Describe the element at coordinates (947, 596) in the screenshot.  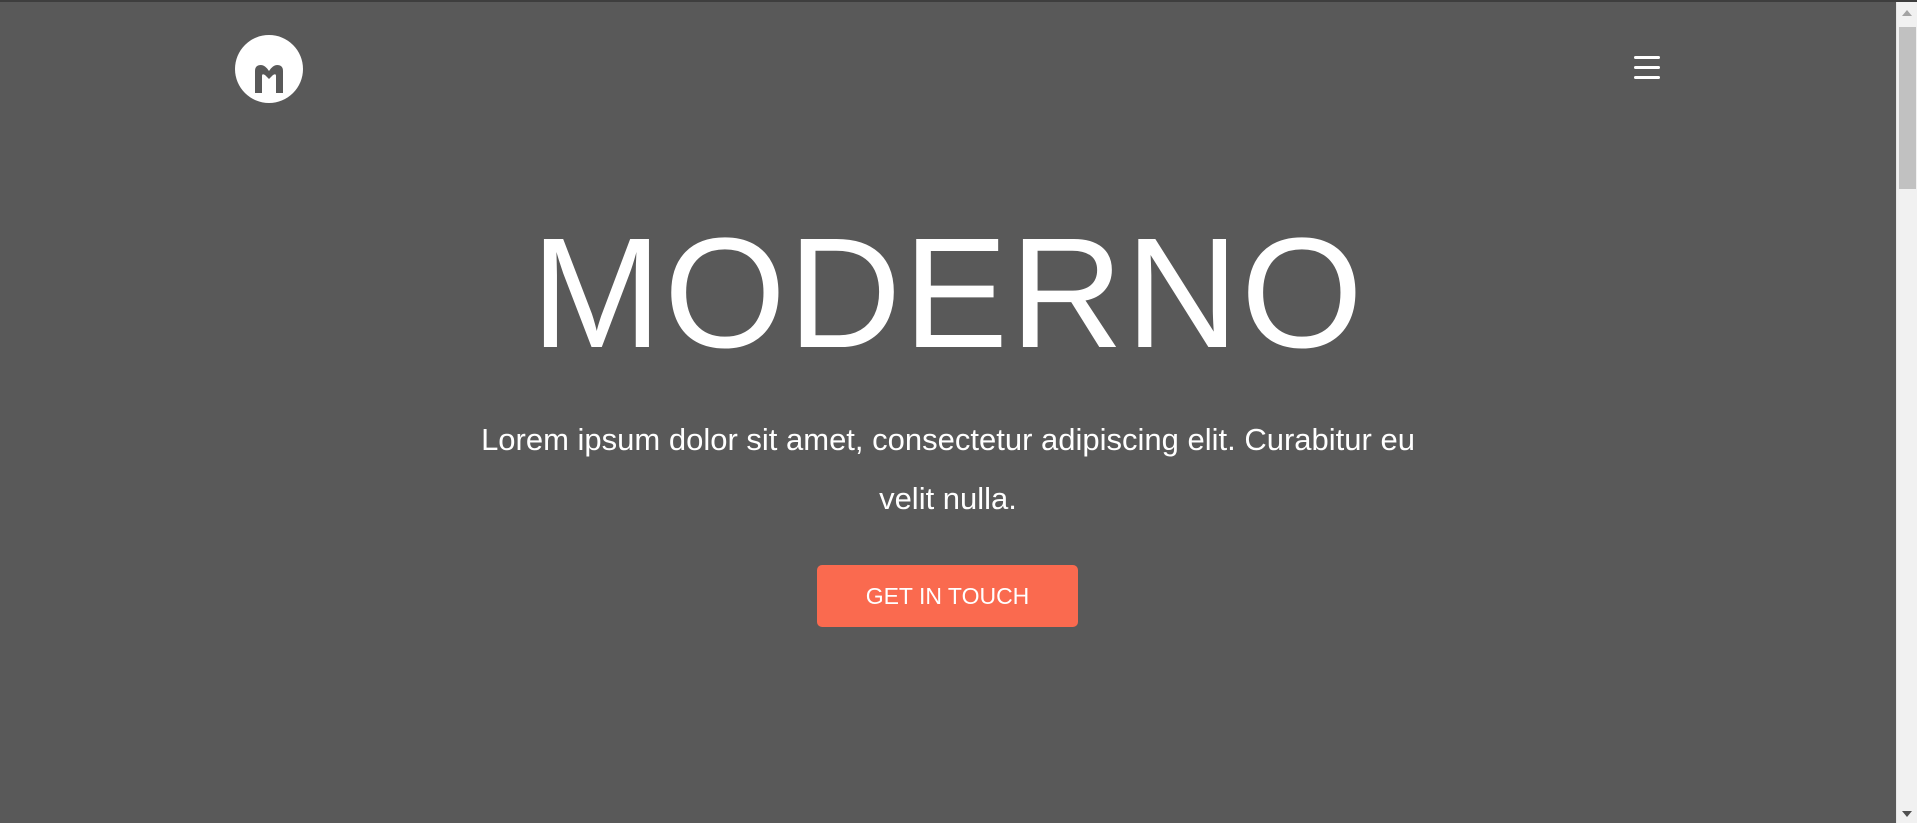
I see `get-in-touch-button: GET IN TOUCH` at that location.